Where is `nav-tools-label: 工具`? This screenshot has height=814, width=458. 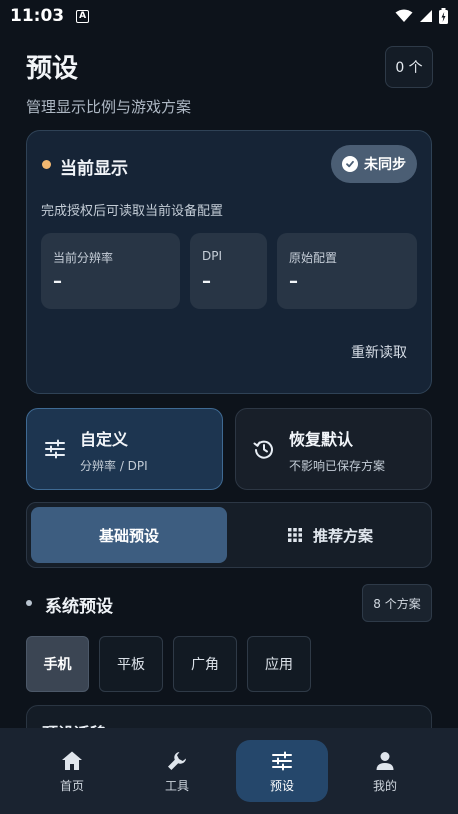 nav-tools-label: 工具 is located at coordinates (176, 785).